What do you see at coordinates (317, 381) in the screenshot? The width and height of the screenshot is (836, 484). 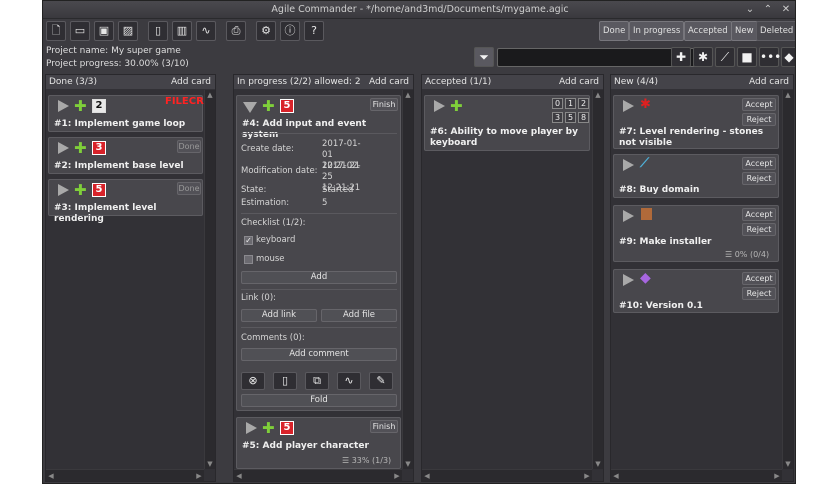 I see `copy-button: ⧉` at bounding box center [317, 381].